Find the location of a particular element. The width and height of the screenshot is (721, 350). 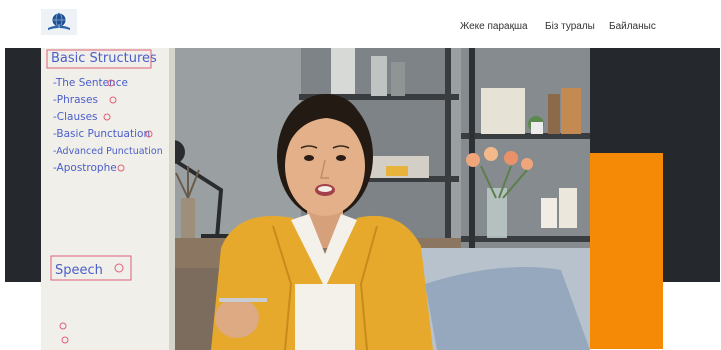

hero-accent-block is located at coordinates (625, 251).